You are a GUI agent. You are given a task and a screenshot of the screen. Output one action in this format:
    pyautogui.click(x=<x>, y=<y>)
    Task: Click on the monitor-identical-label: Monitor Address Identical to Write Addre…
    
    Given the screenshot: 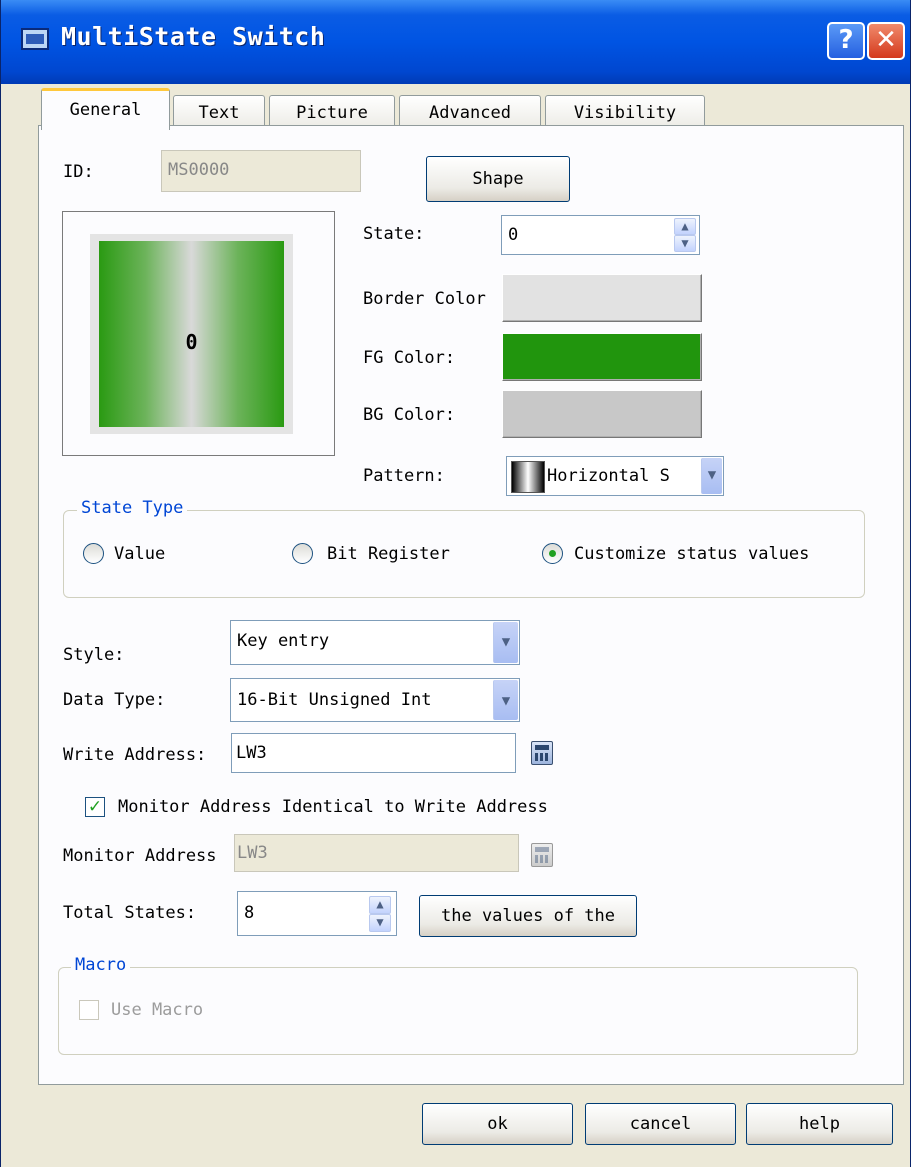 What is the action you would take?
    pyautogui.click(x=333, y=807)
    